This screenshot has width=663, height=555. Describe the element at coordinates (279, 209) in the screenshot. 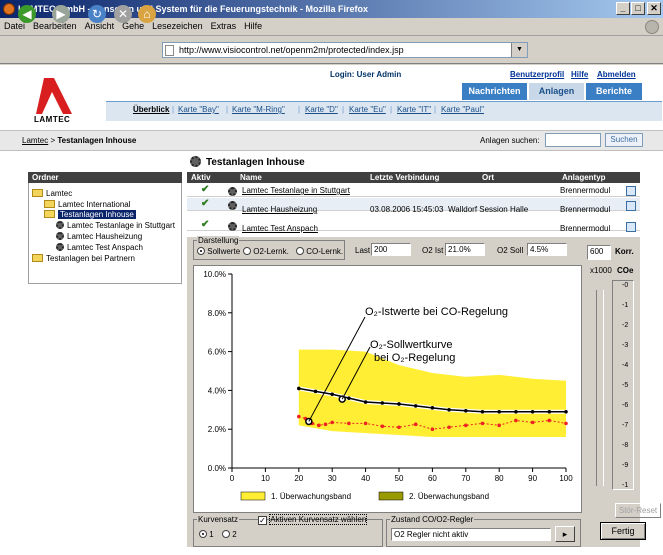

I see `system-name-link: Lamtec Hausheizung` at that location.